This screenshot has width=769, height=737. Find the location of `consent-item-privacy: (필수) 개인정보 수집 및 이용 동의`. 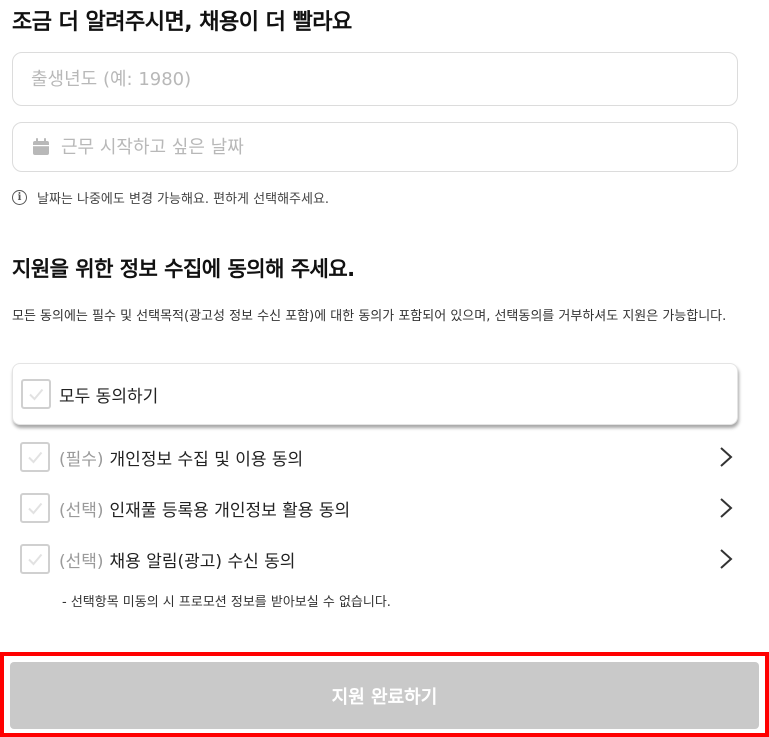

consent-item-privacy: (필수) 개인정보 수집 및 이용 동의 is located at coordinates (379, 457).